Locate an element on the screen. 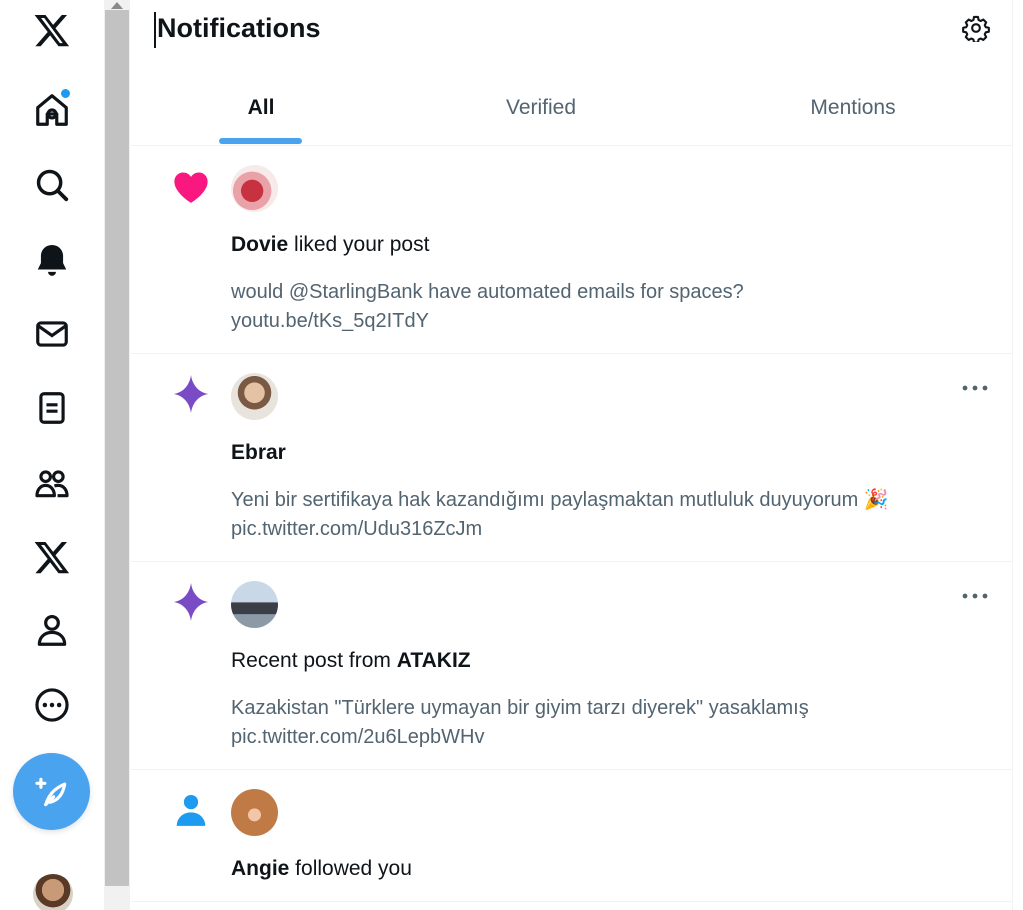  notifications-bell-icon is located at coordinates (52, 260).